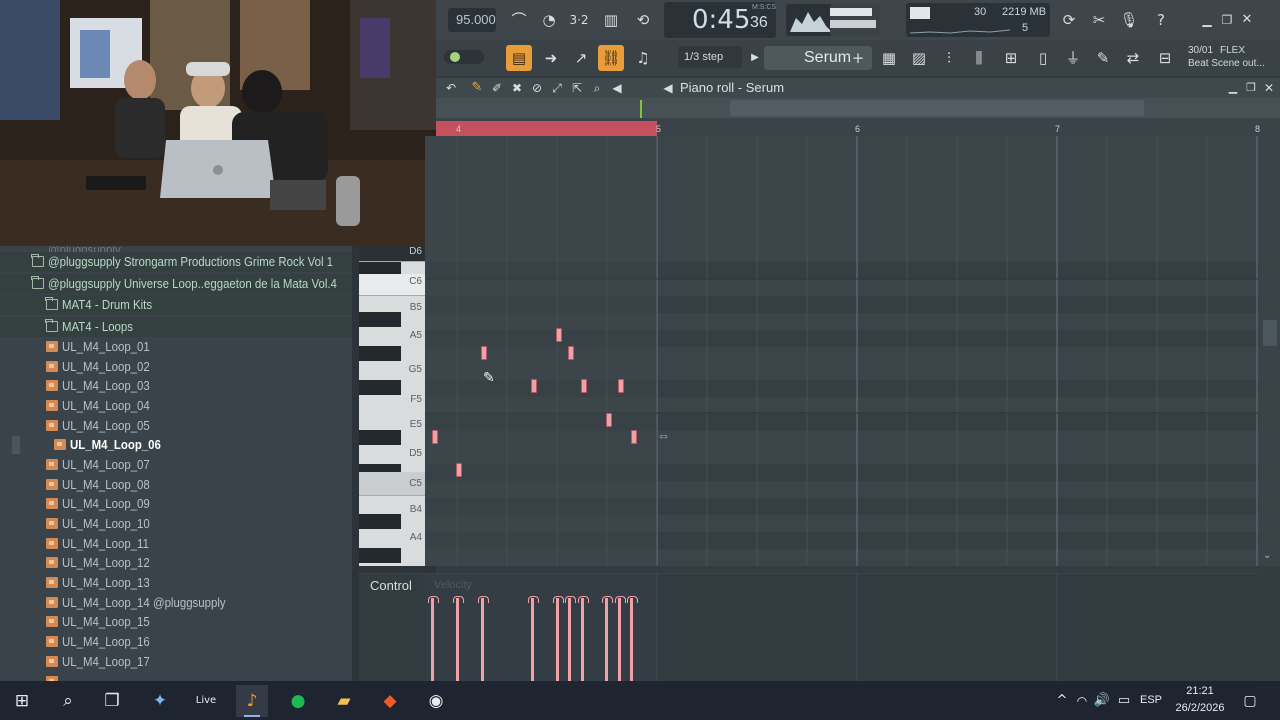 The width and height of the screenshot is (1280, 720). What do you see at coordinates (176, 347) in the screenshot?
I see `browser-file: UL_M4_Loop_01` at bounding box center [176, 347].